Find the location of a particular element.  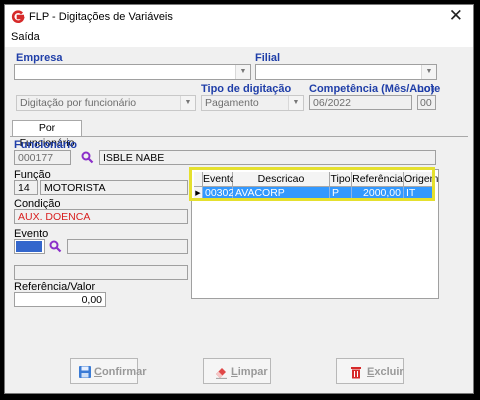

tab-por-funcionario: Por Funcionário is located at coordinates (47, 134).